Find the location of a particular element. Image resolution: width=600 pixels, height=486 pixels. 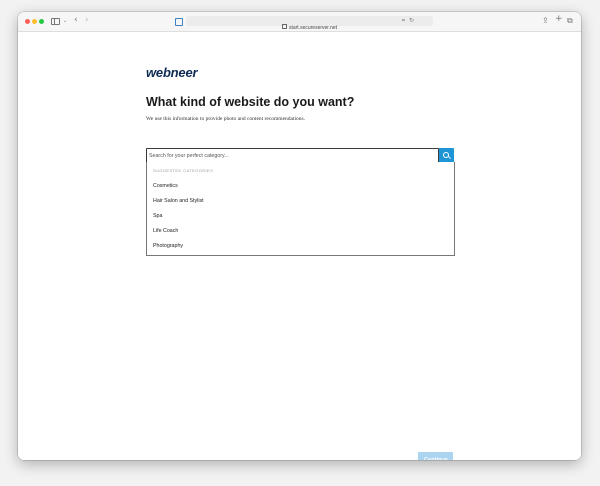

suggestion-item: Cosmetics is located at coordinates (165, 186).